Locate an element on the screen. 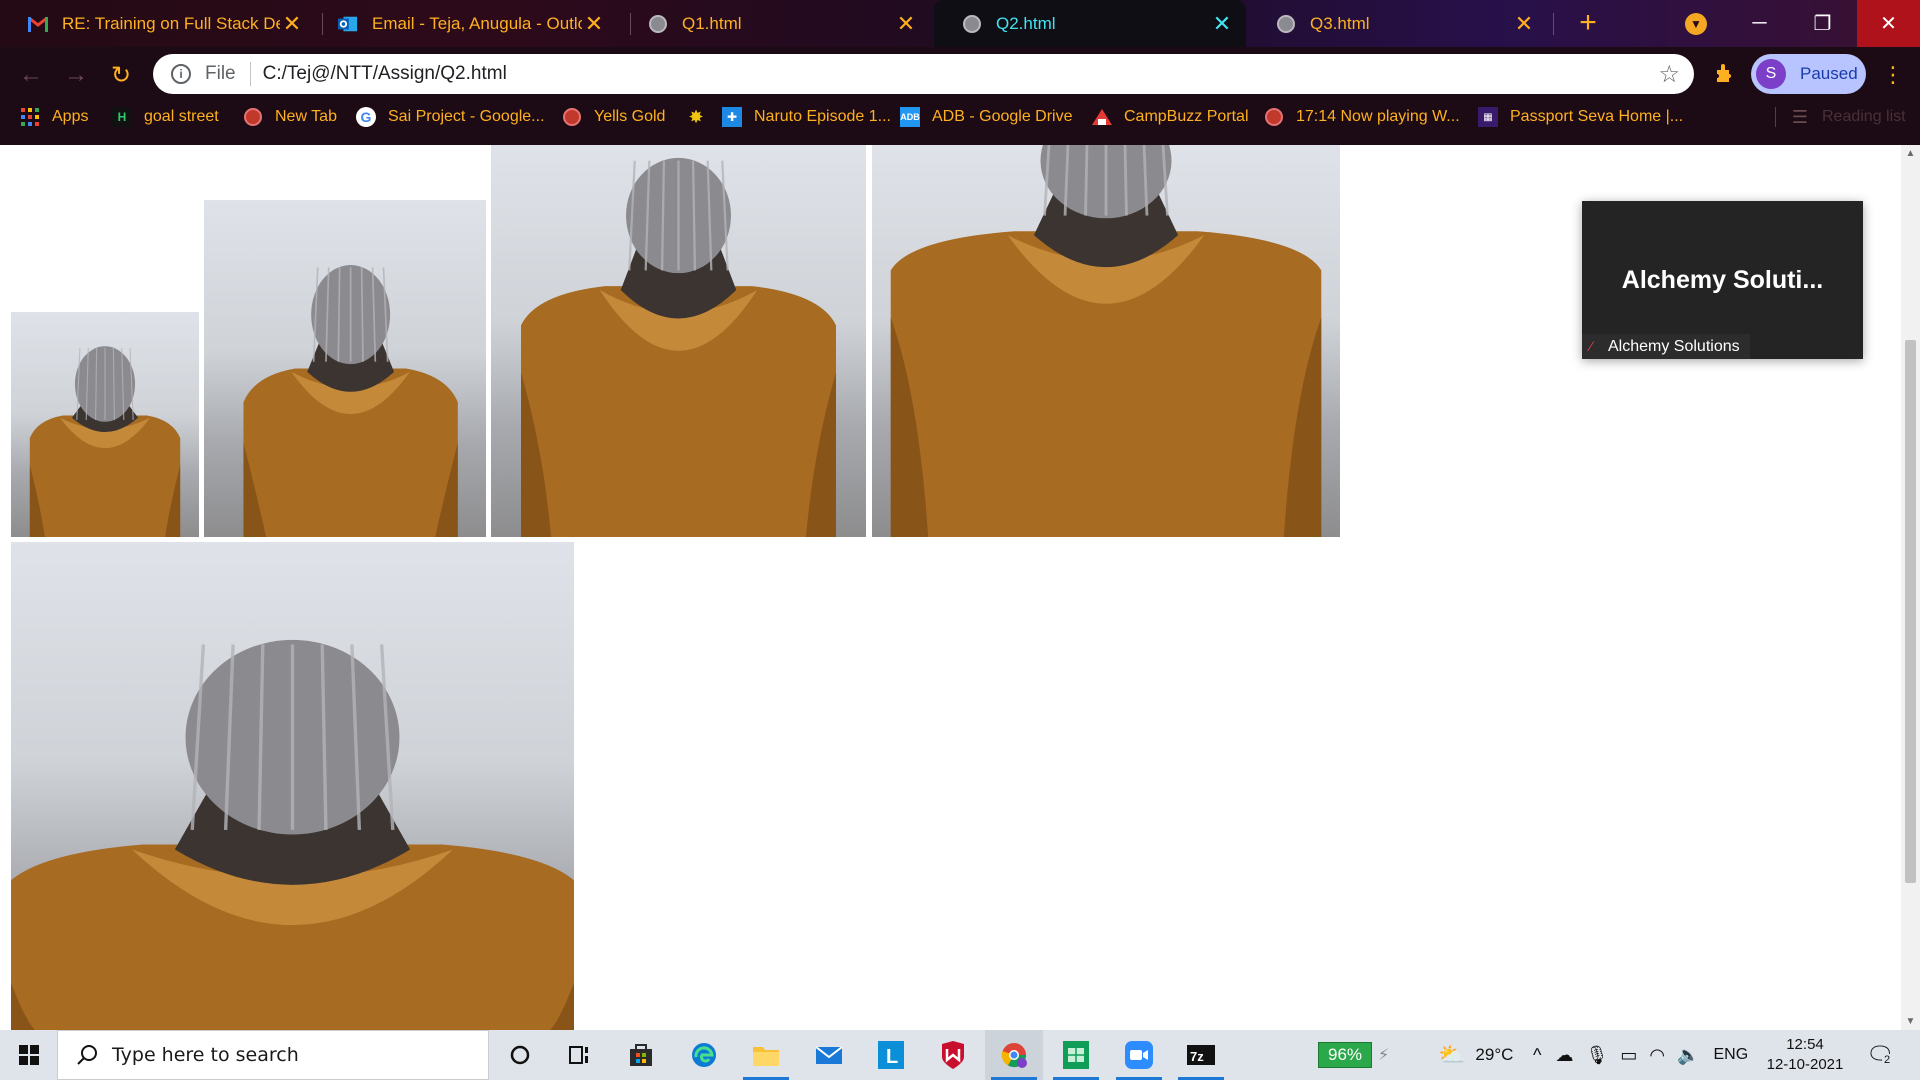 This screenshot has height=1080, width=1920. new-tab-button: + is located at coordinates (1588, 24).